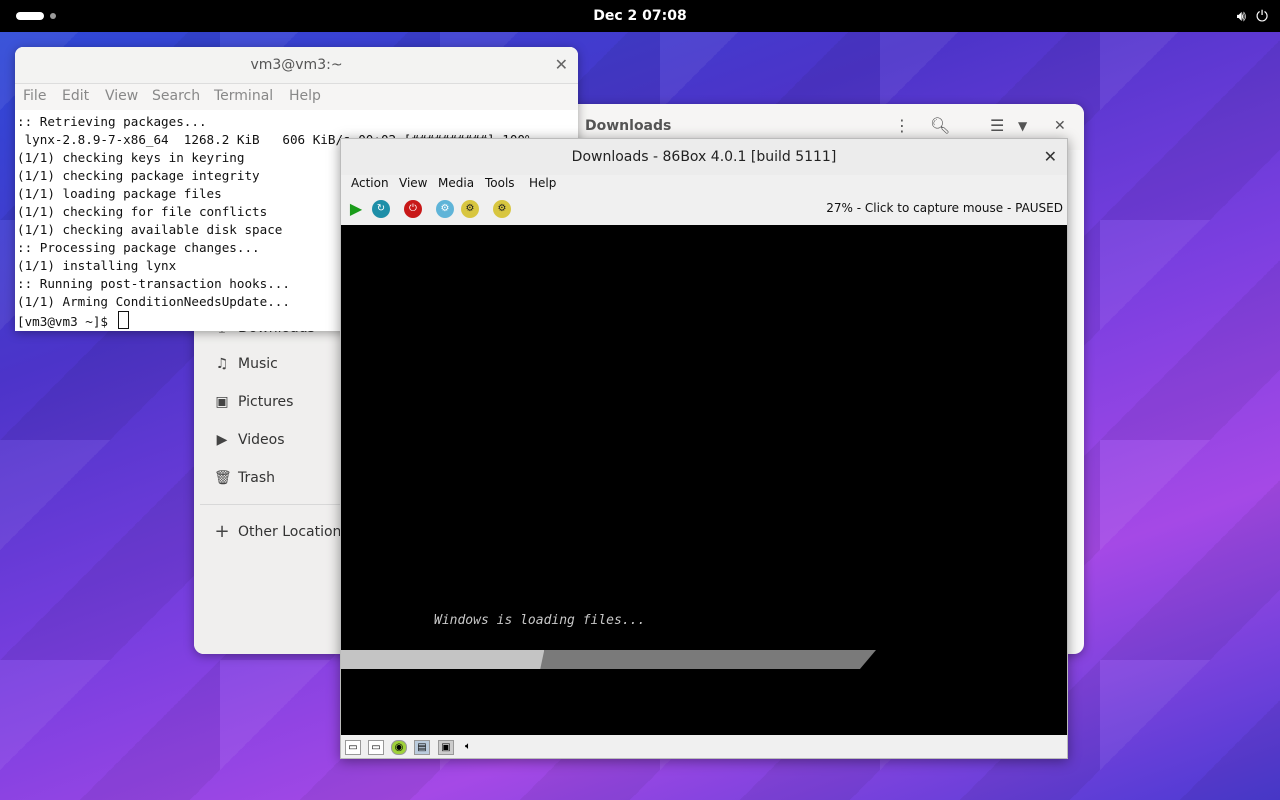 This screenshot has width=1280, height=800. I want to click on files-path-title: Downloads, so click(628, 126).